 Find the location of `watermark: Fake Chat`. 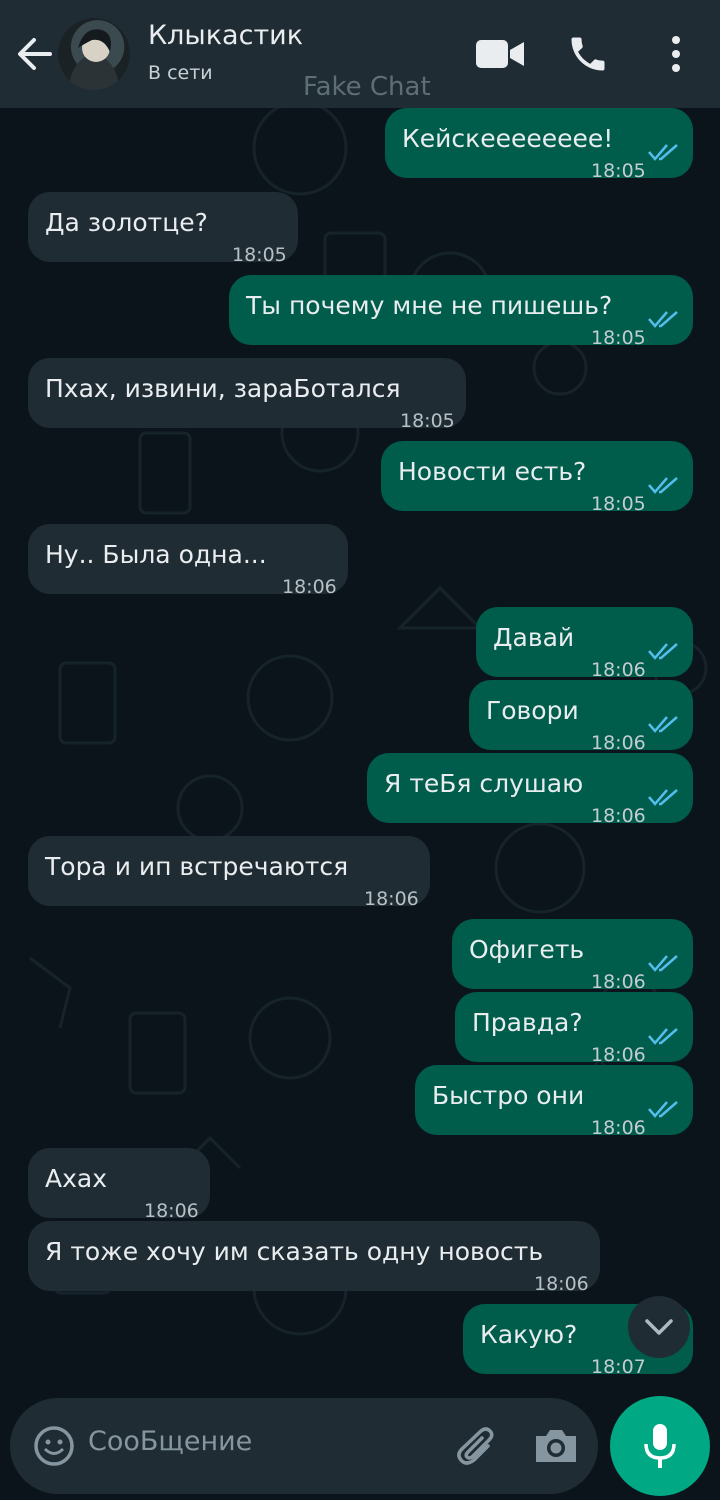

watermark: Fake Chat is located at coordinates (367, 87).